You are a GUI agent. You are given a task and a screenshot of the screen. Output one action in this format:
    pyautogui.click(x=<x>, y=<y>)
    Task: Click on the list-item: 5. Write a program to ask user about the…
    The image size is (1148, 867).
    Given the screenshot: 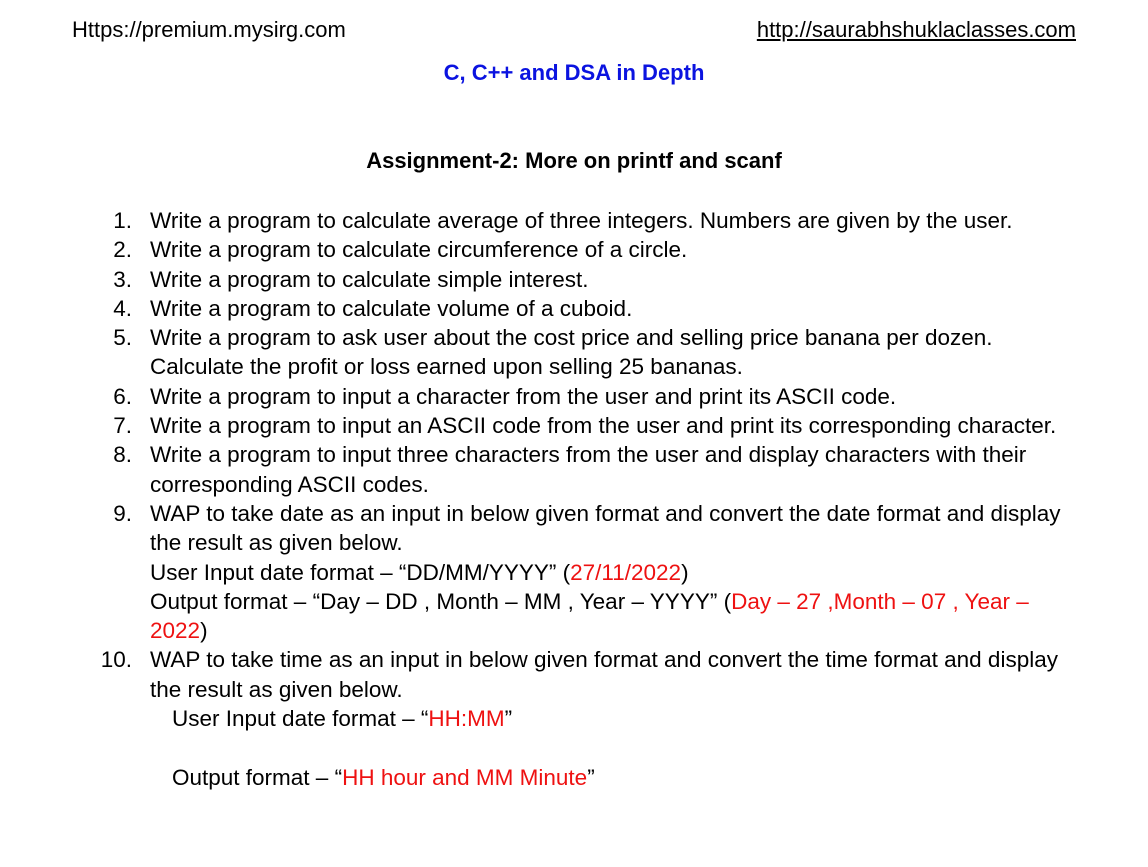 What is the action you would take?
    pyautogui.click(x=595, y=352)
    